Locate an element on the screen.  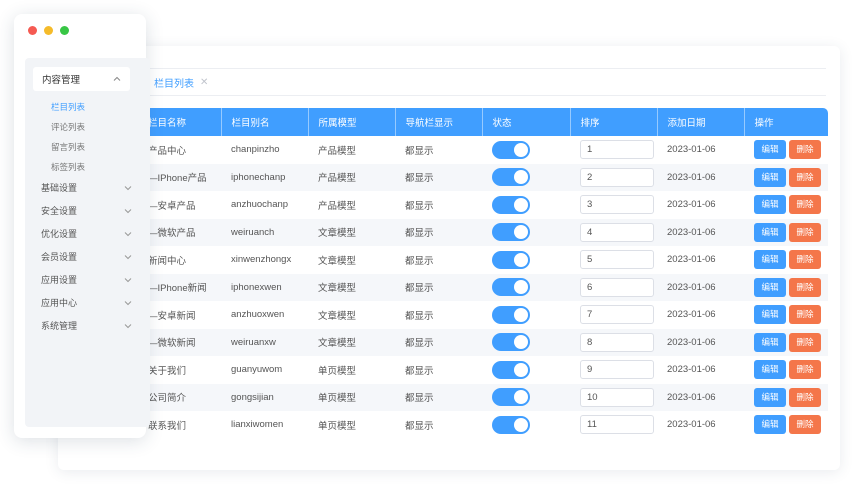
tab-column-list: 栏目列表 ✕ is located at coordinates (178, 82).